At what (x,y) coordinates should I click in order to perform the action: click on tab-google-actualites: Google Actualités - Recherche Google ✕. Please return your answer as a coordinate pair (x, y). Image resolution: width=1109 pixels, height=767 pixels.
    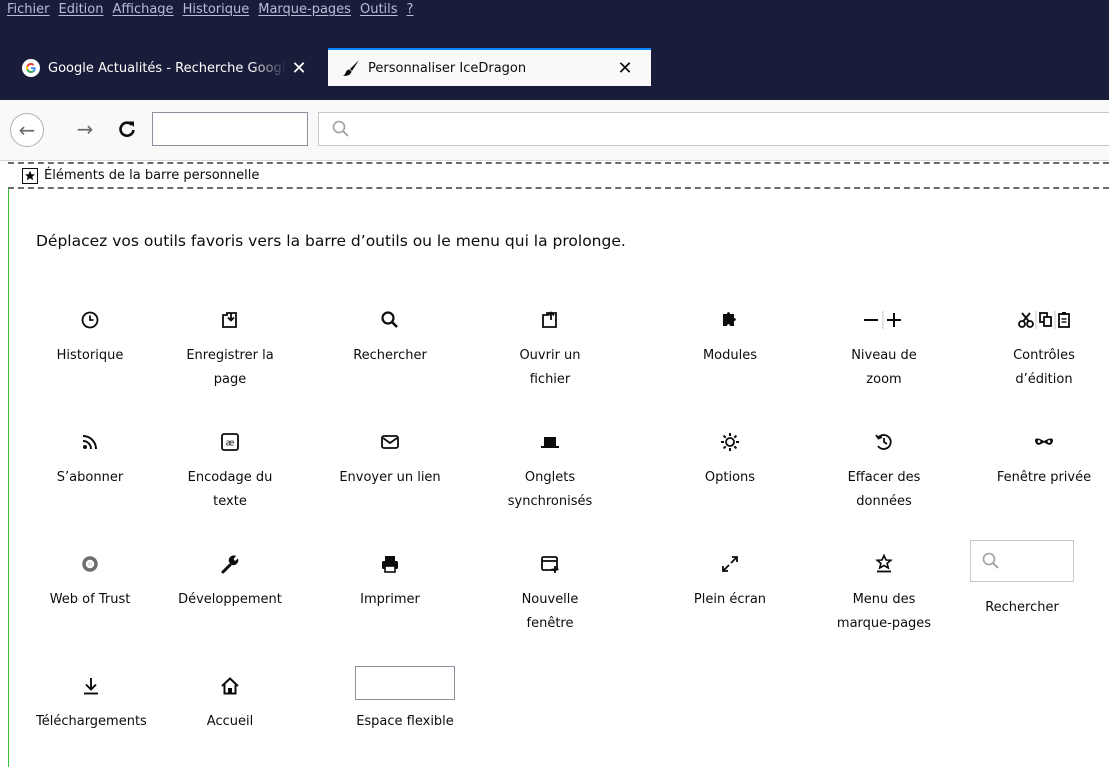
    Looking at the image, I should click on (166, 68).